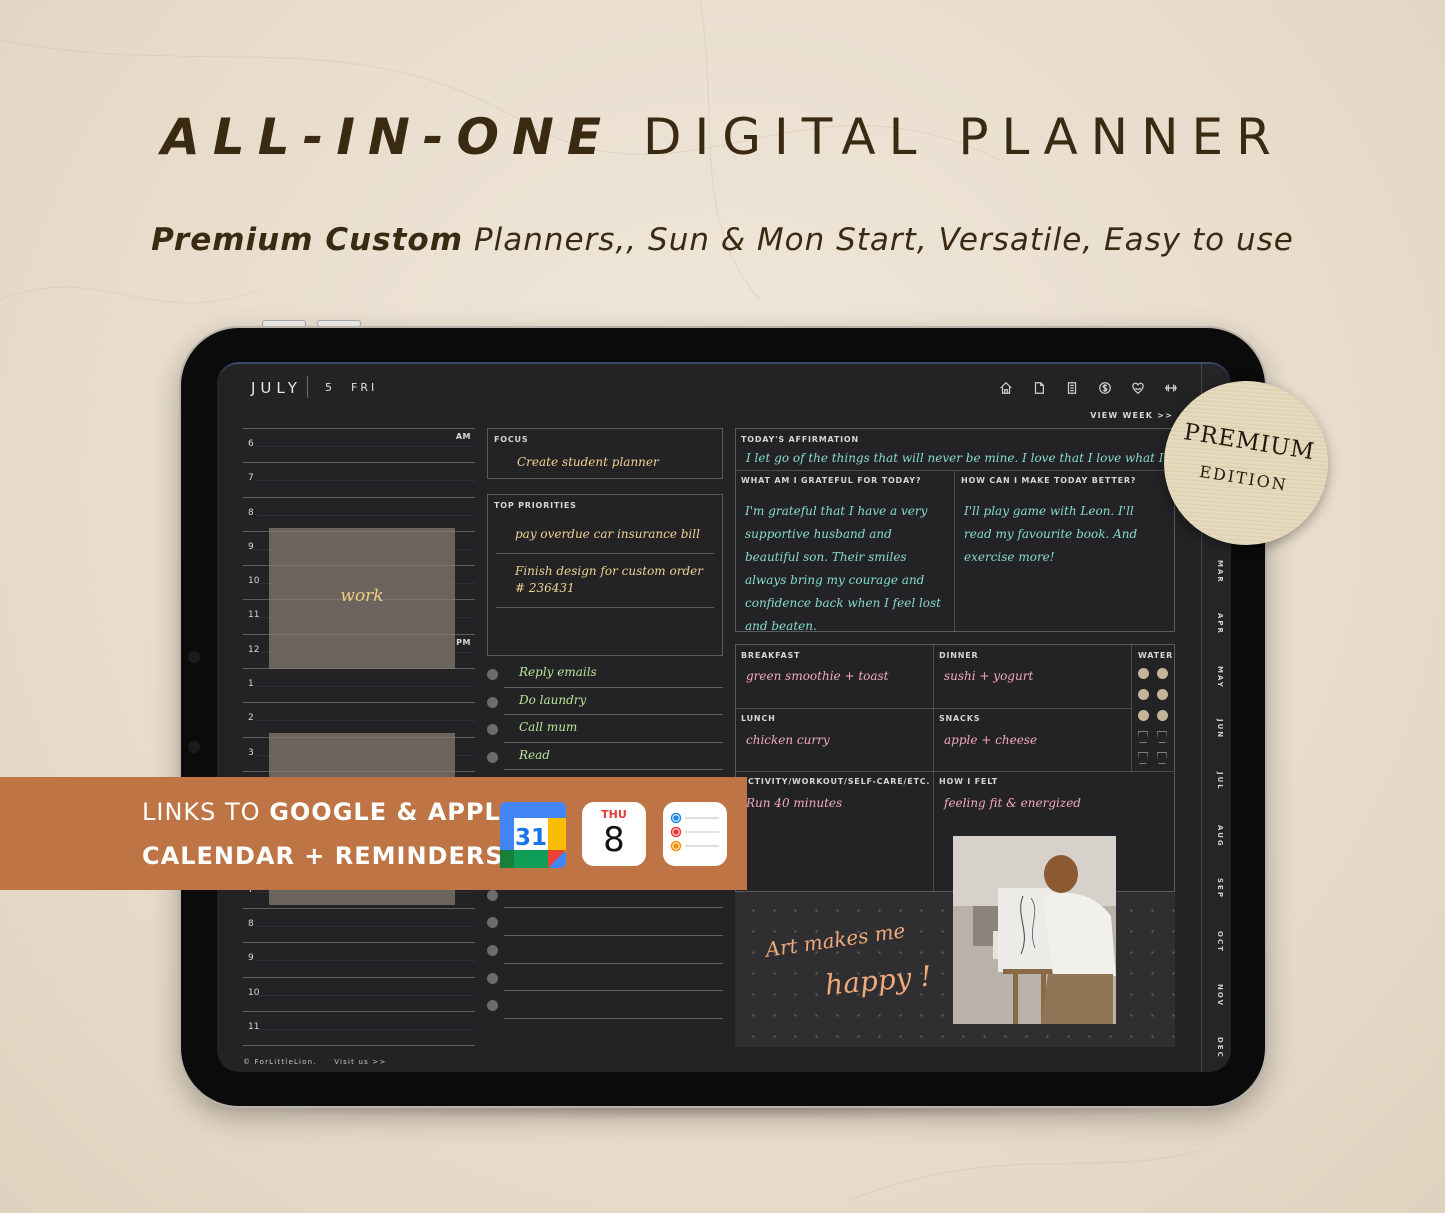  What do you see at coordinates (1217, 677) in the screenshot?
I see `month-tab: MAY` at bounding box center [1217, 677].